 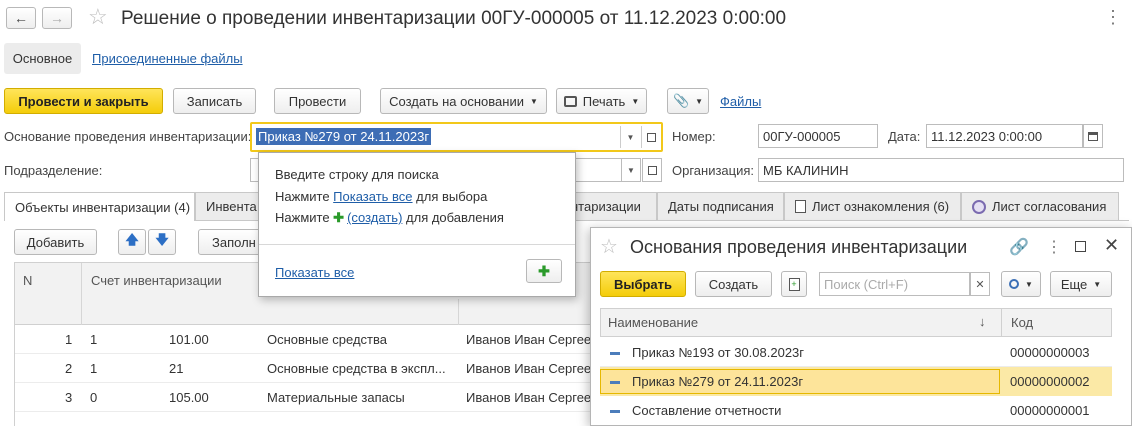 What do you see at coordinates (894, 284) in the screenshot?
I see `search-input: Поиск (Ctrl+F)` at bounding box center [894, 284].